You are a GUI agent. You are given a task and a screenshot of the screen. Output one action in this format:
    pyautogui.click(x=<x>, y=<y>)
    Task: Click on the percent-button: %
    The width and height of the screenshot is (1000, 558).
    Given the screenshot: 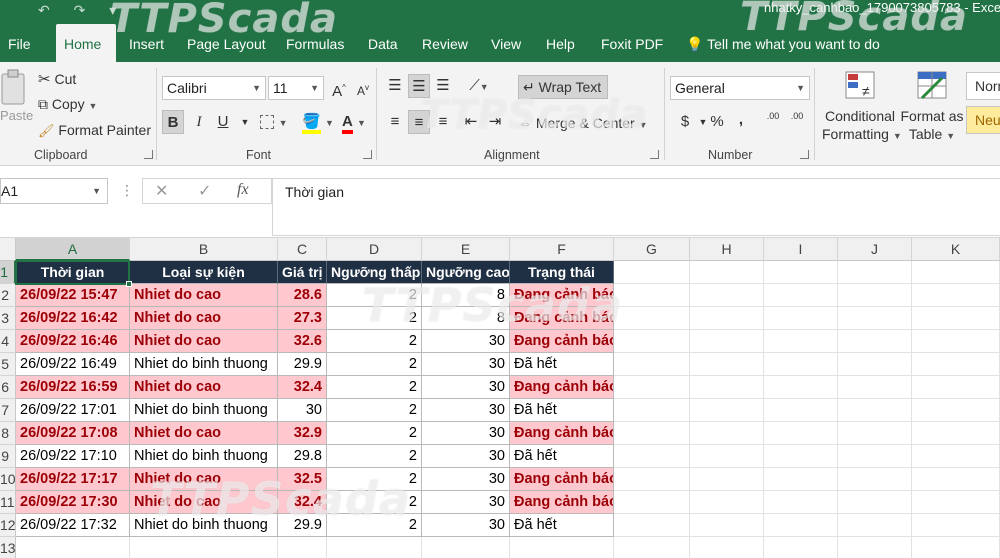 What is the action you would take?
    pyautogui.click(x=717, y=122)
    